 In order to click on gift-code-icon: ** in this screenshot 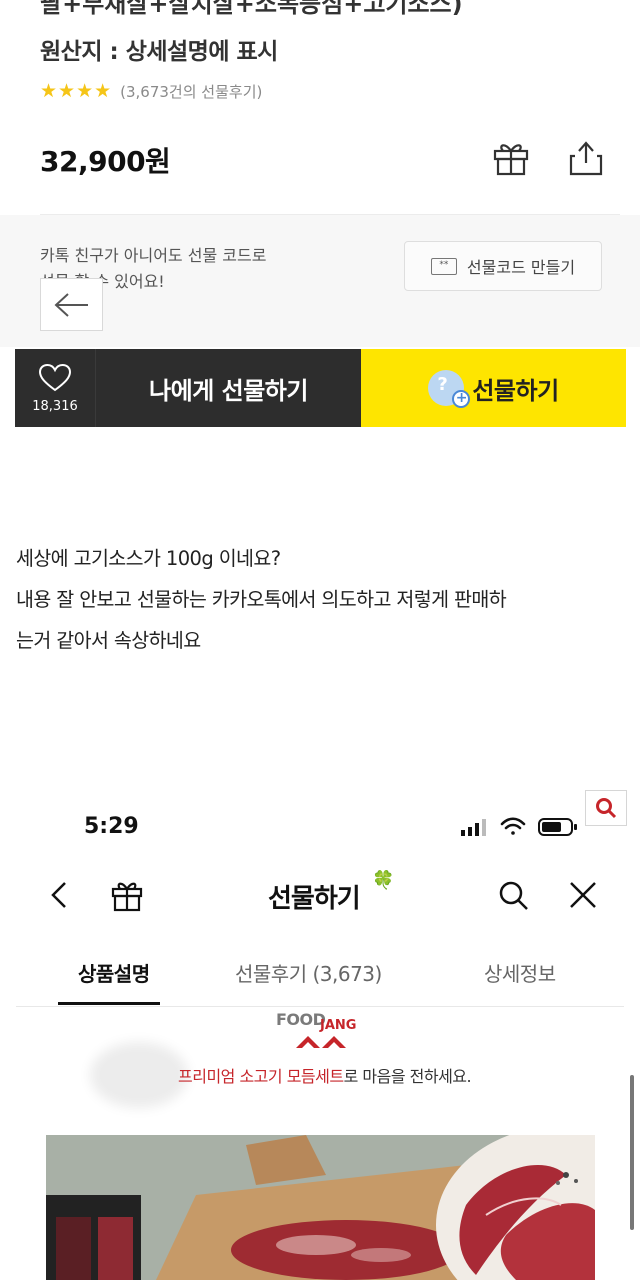, I will do `click(443, 266)`.